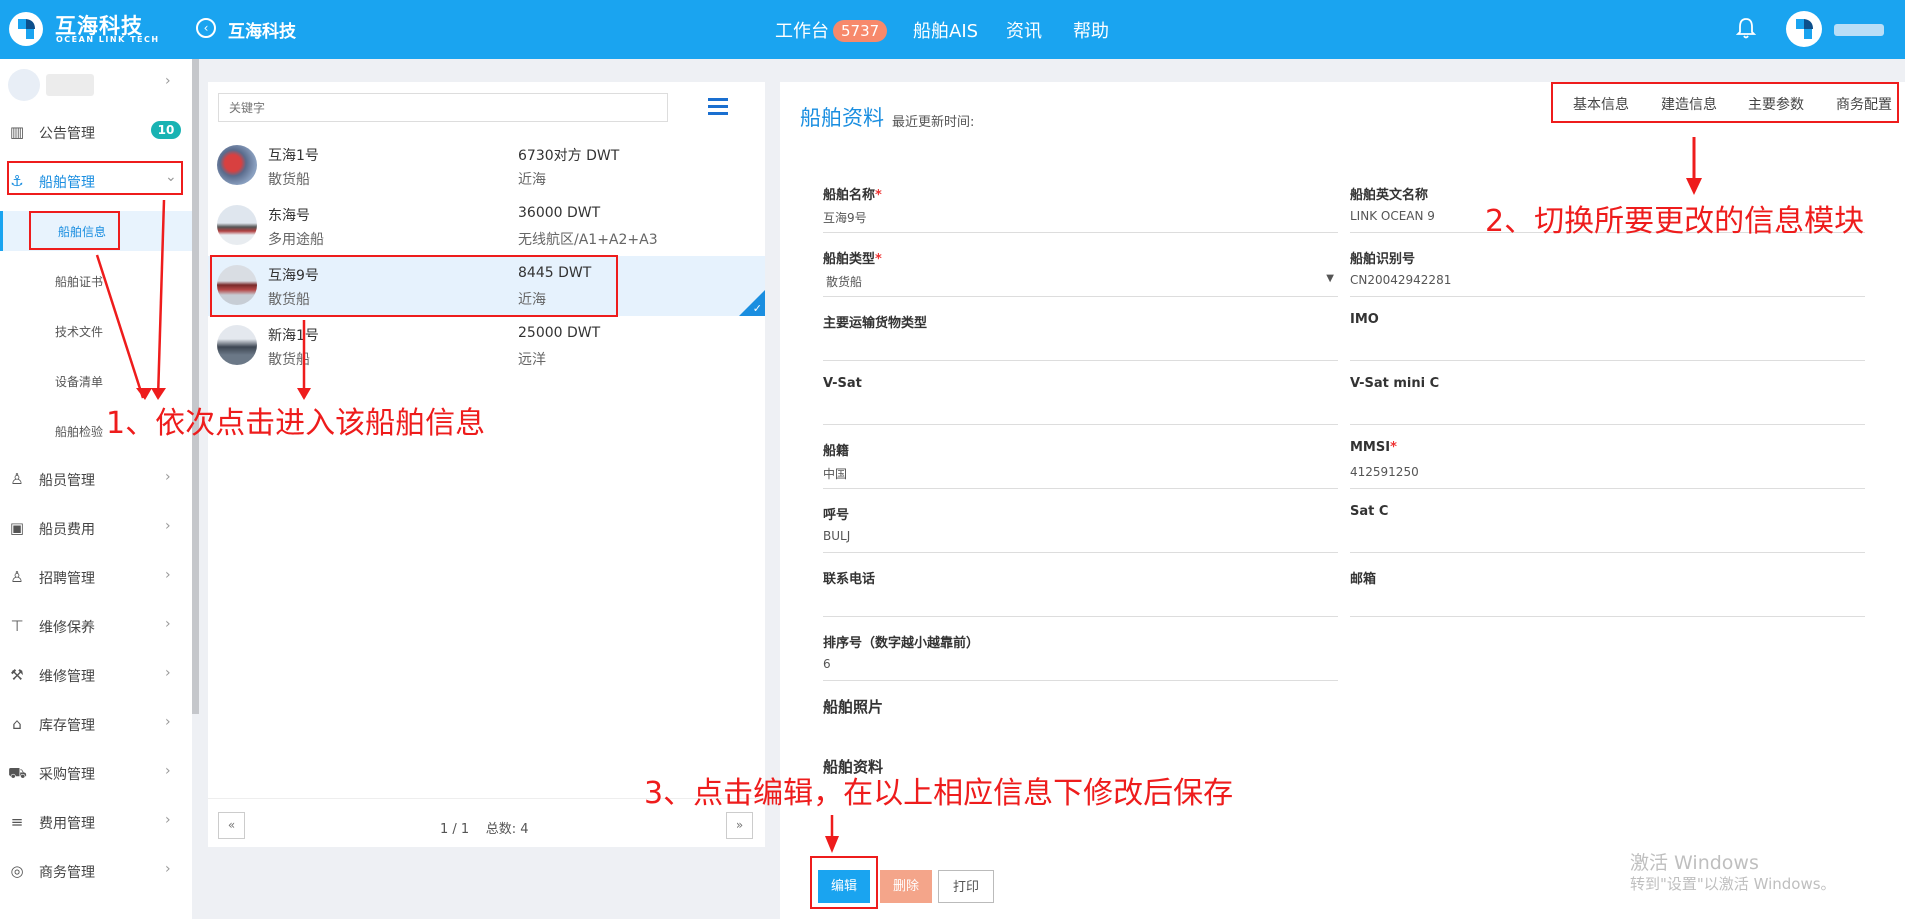 The width and height of the screenshot is (1905, 919). I want to click on sidebar-subitem-tech-docs: 技术文件, so click(96, 331).